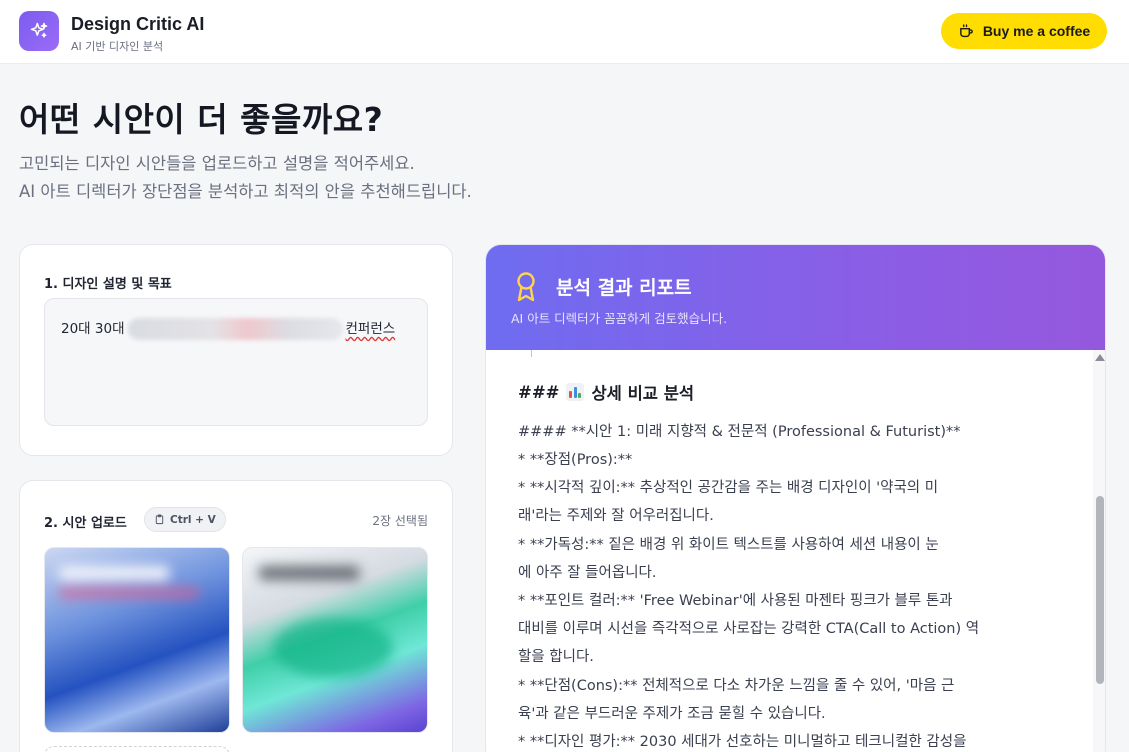  I want to click on clipboard-icon, so click(159, 519).